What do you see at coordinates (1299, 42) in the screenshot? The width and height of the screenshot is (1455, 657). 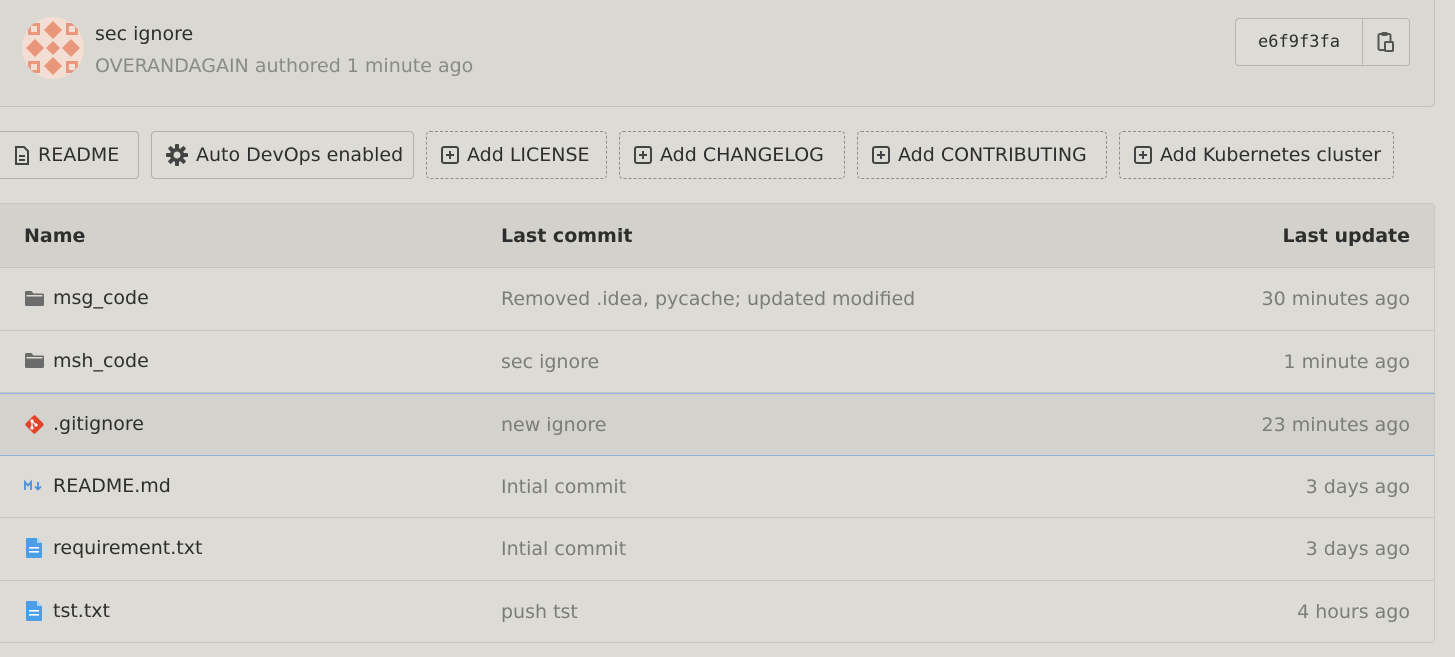 I see `commit-sha: e6f9f3fa` at bounding box center [1299, 42].